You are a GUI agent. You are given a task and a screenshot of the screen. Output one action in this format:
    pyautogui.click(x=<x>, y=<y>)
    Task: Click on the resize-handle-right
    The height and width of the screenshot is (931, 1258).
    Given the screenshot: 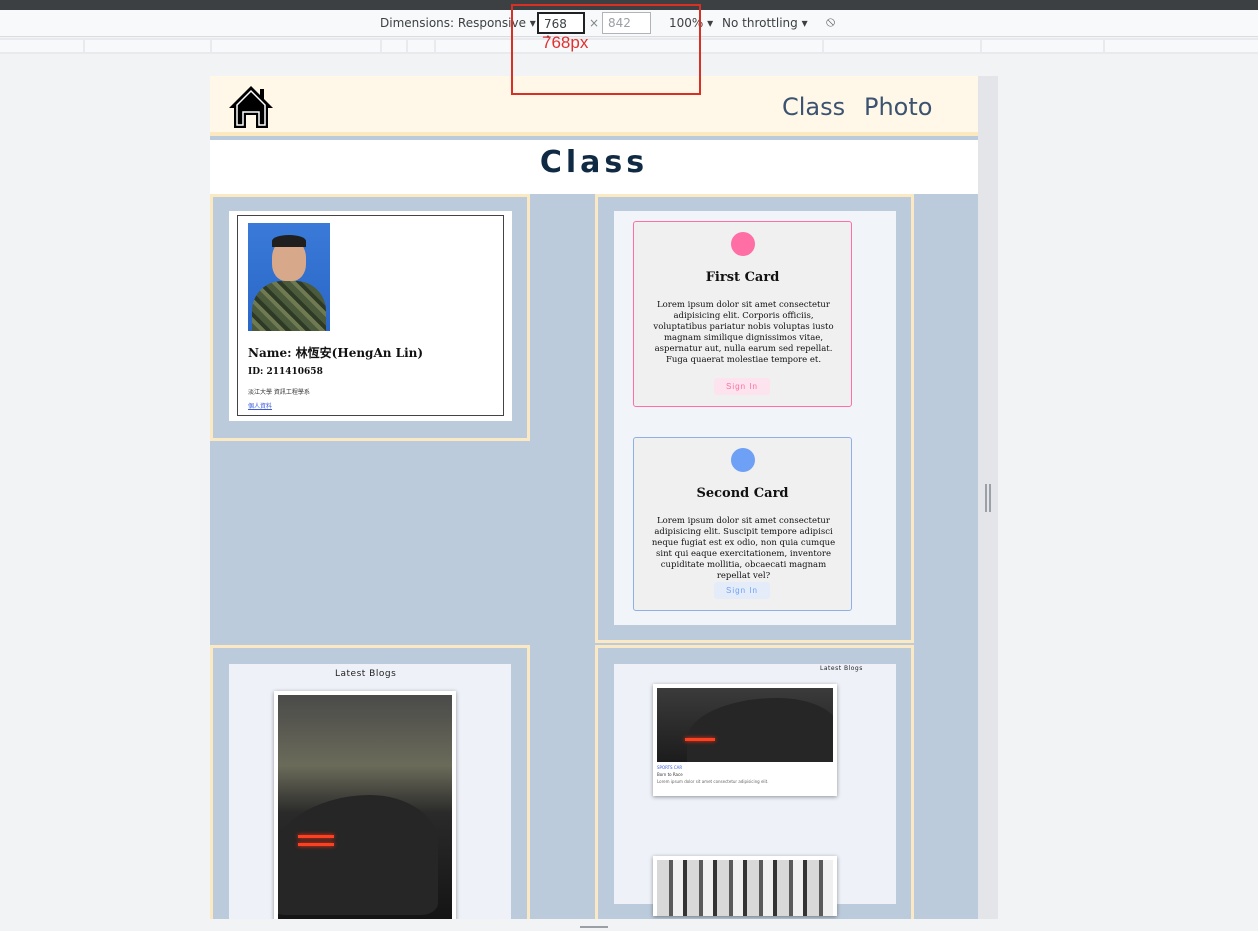 What is the action you would take?
    pyautogui.click(x=988, y=498)
    